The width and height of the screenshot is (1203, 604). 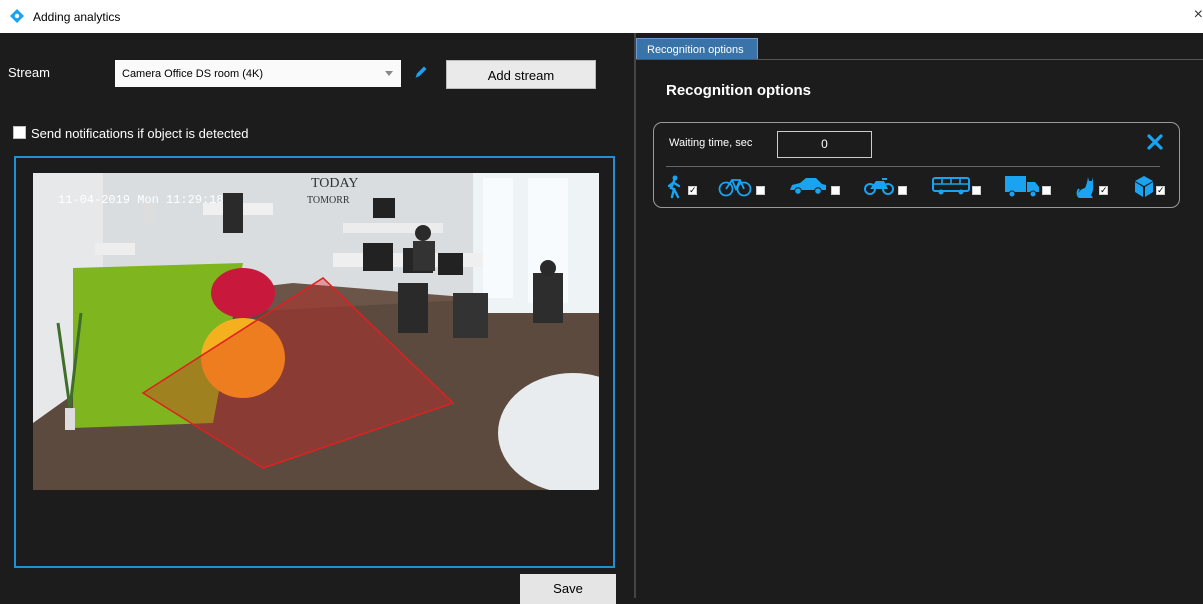 What do you see at coordinates (19, 132) in the screenshot?
I see `notify-checkbox` at bounding box center [19, 132].